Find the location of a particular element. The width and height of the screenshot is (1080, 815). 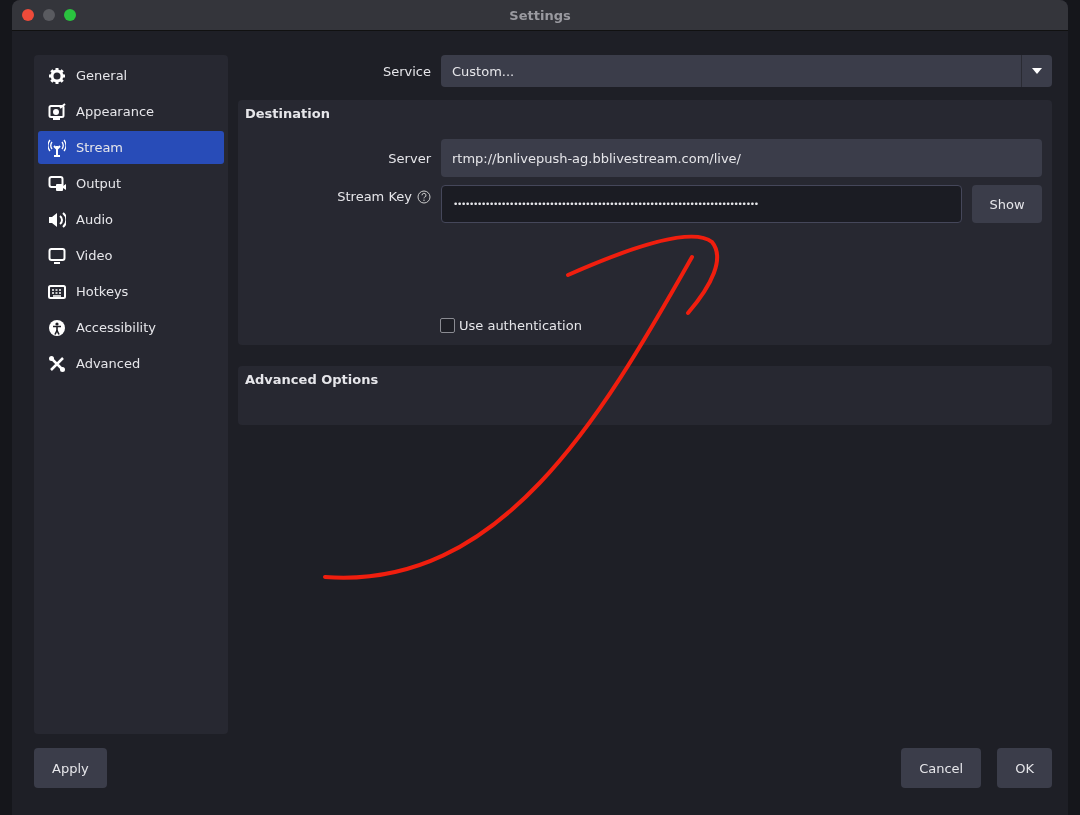

keyboard-icon is located at coordinates (57, 291).